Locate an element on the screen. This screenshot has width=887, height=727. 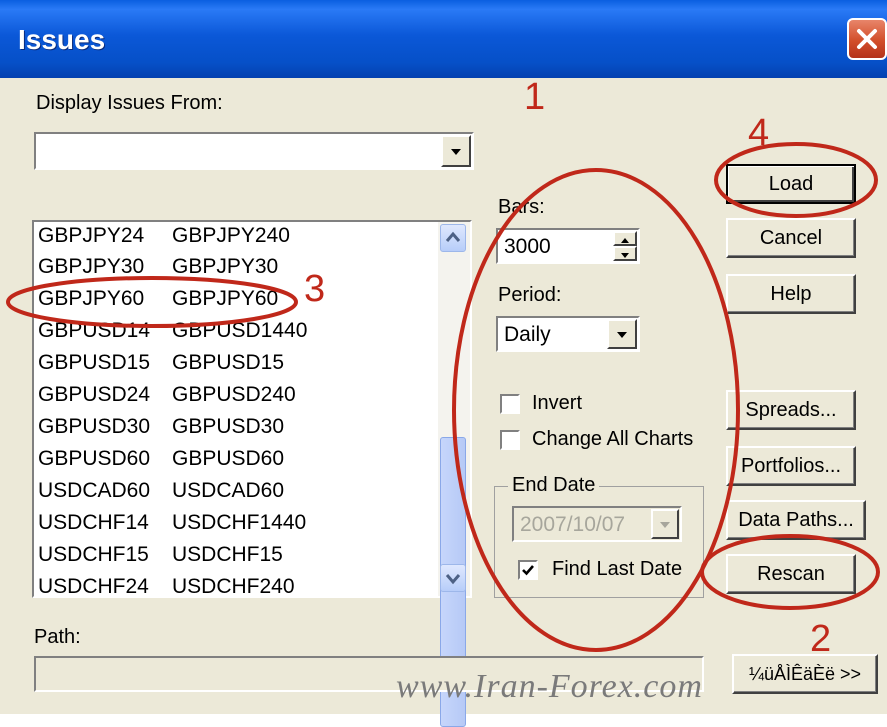
annotation-number-2: 2 is located at coordinates (821, 639).